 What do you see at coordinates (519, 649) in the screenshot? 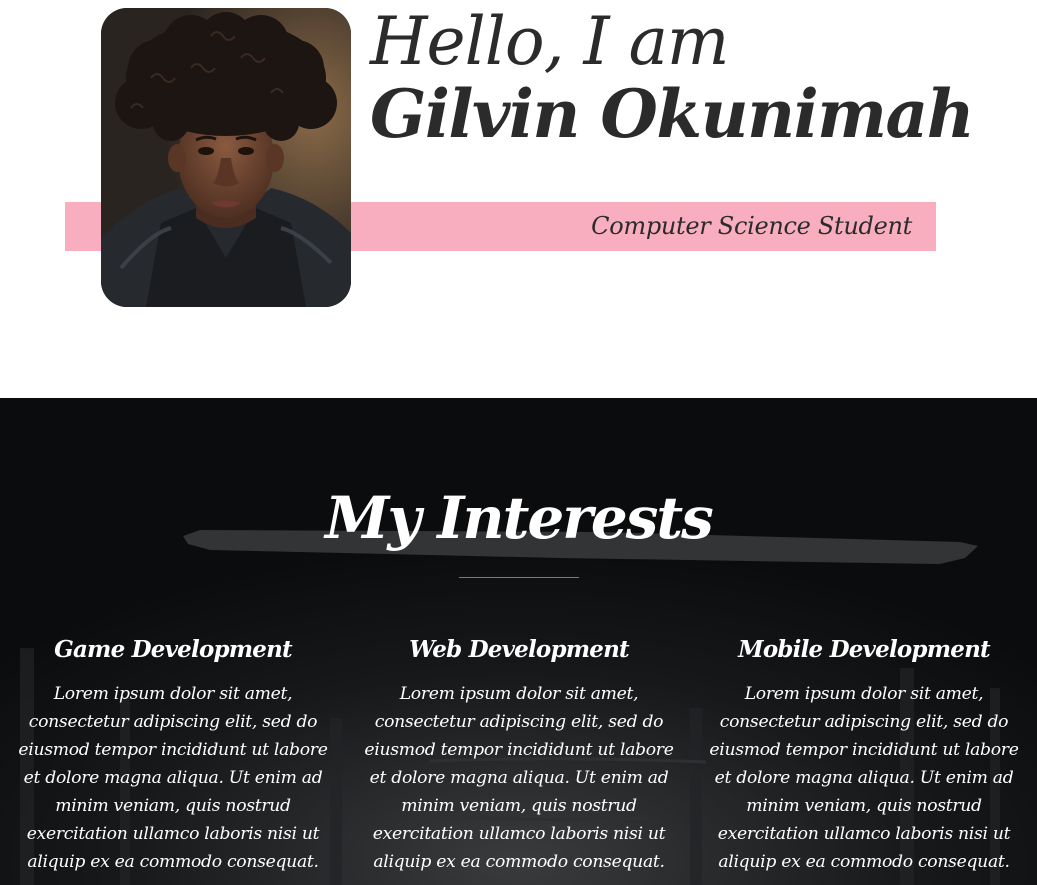
I see `interest-title: Web Development` at bounding box center [519, 649].